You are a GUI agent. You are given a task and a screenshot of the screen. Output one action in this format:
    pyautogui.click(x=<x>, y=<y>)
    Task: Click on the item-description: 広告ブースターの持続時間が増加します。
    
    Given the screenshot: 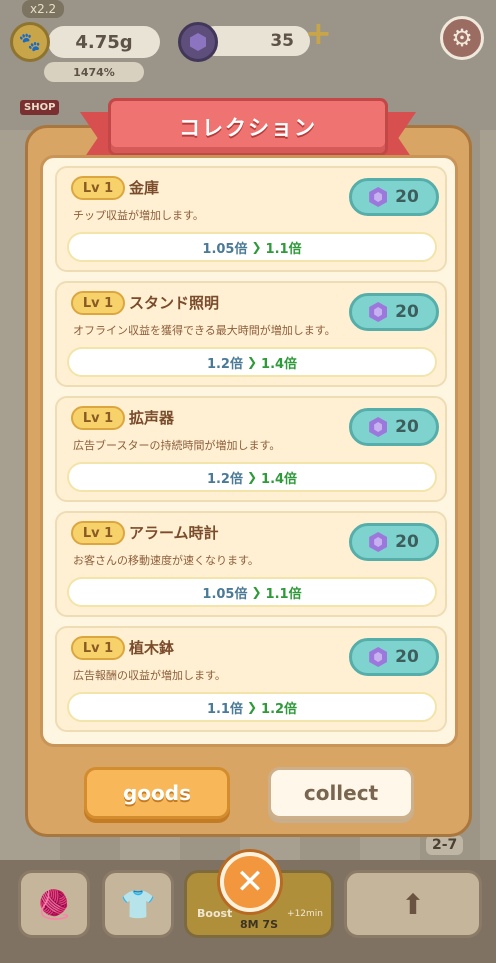 What is the action you would take?
    pyautogui.click(x=177, y=445)
    